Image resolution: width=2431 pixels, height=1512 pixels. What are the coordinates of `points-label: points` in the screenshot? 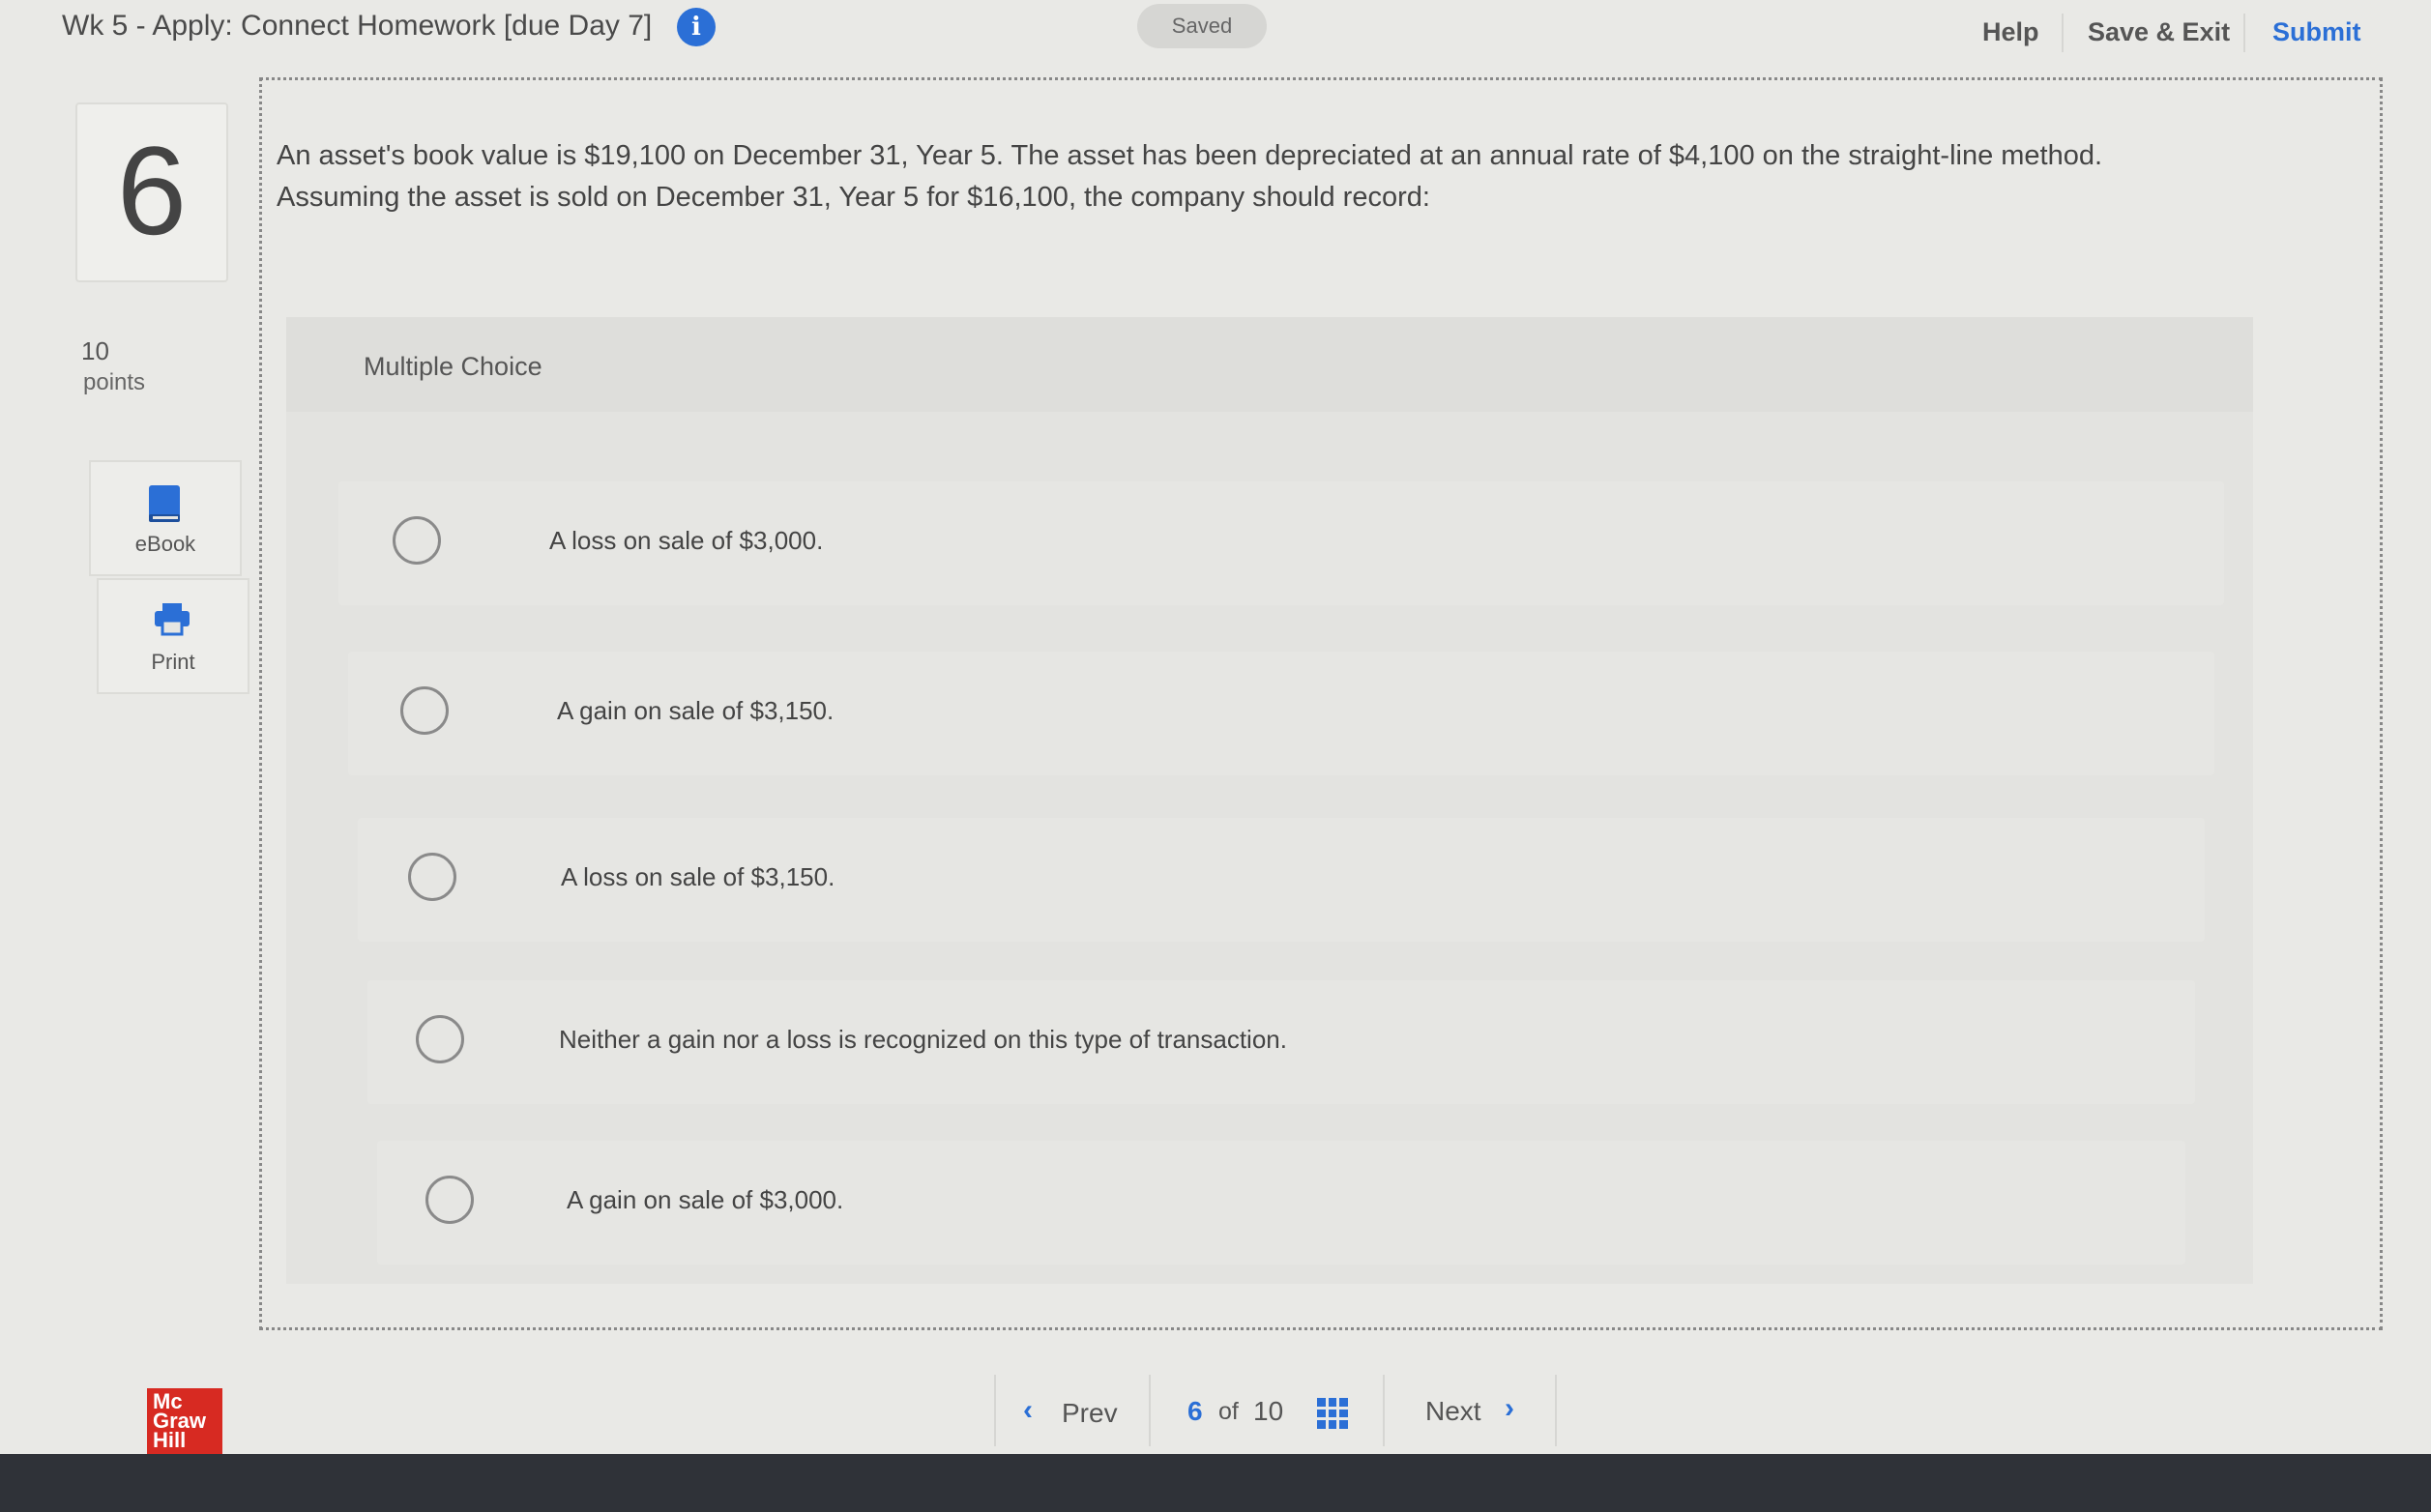 It's located at (115, 382).